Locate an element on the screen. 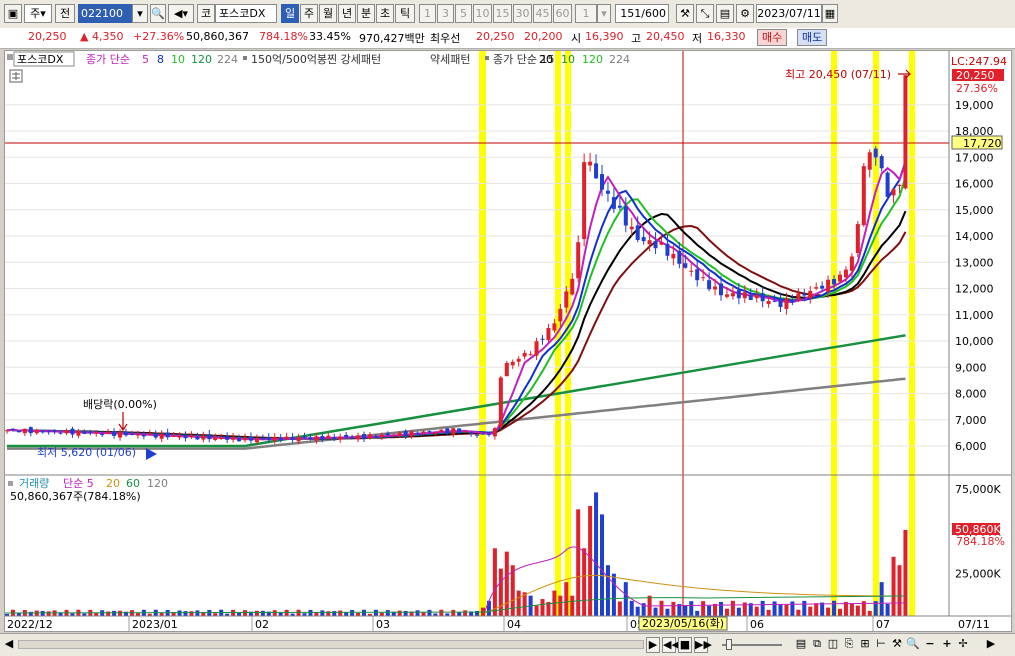 The height and width of the screenshot is (656, 1015). compare-icon: ⊞ is located at coordinates (865, 645).